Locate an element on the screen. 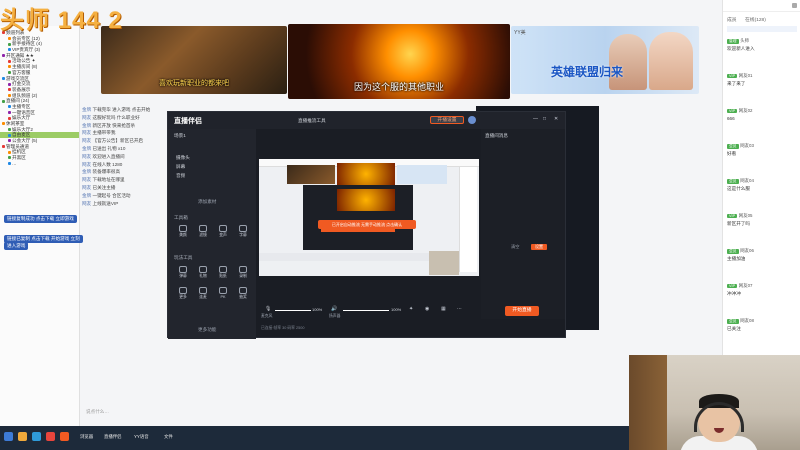 The image size is (800, 450). mic-volume-slider is located at coordinates (293, 310).